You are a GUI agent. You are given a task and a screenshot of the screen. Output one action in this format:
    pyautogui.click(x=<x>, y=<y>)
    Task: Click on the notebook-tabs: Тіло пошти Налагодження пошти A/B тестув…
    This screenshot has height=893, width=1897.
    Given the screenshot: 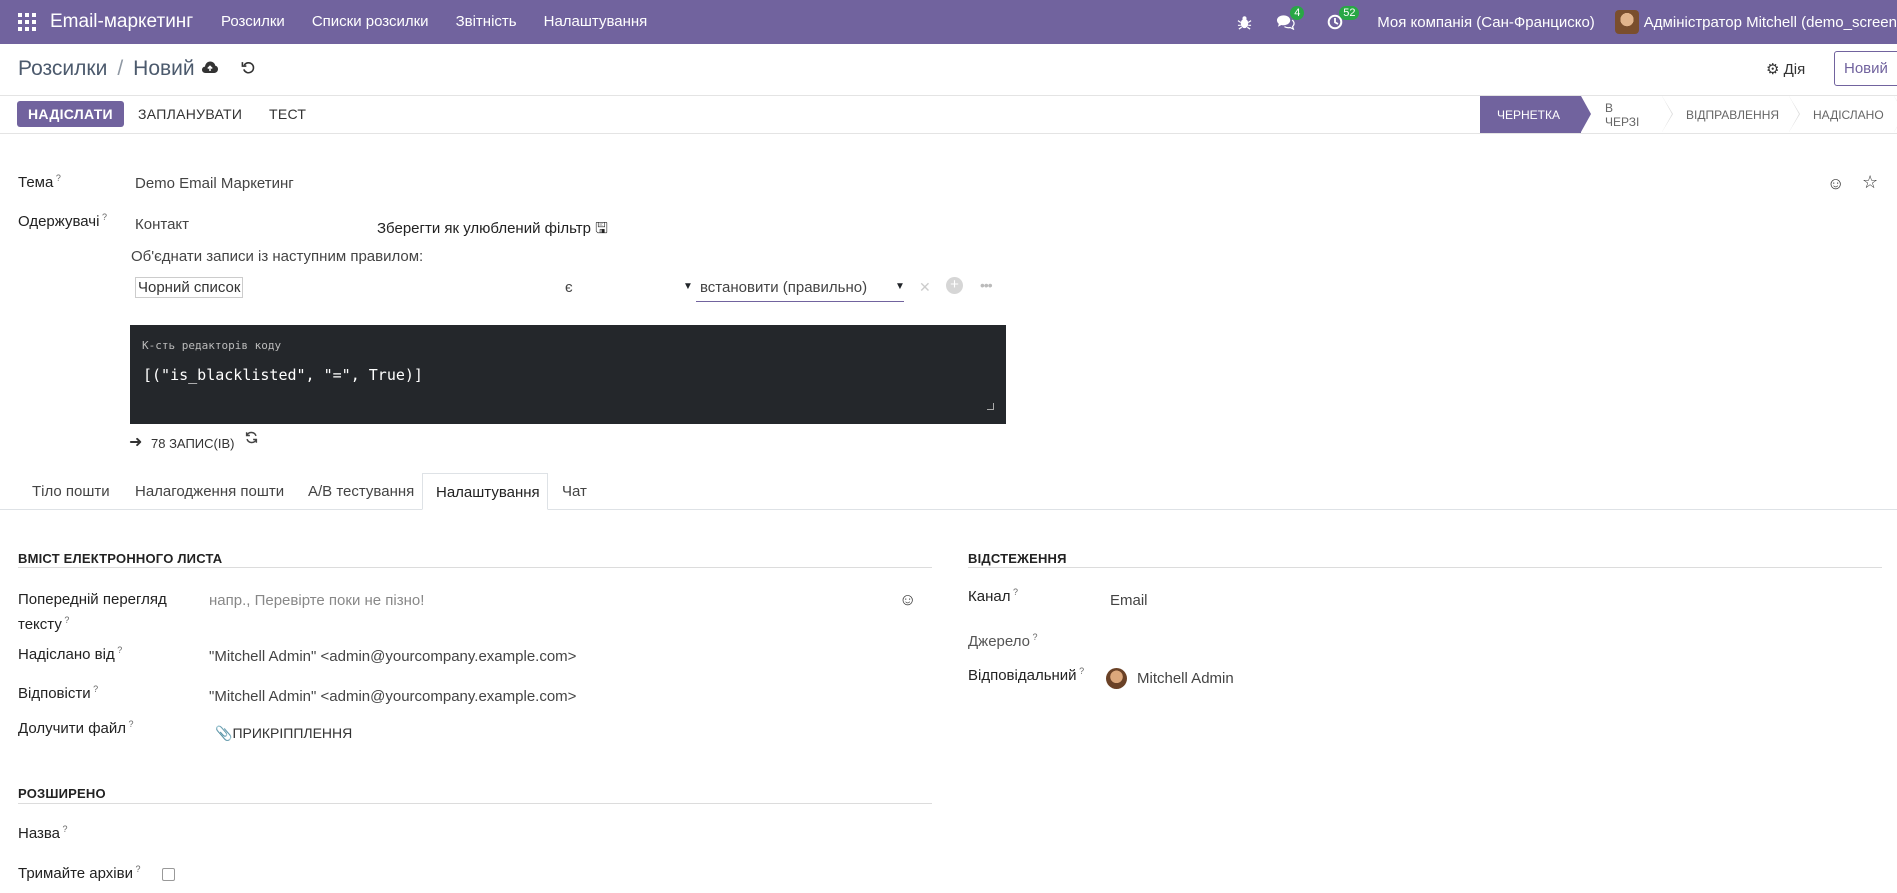 What is the action you would take?
    pyautogui.click(x=948, y=491)
    